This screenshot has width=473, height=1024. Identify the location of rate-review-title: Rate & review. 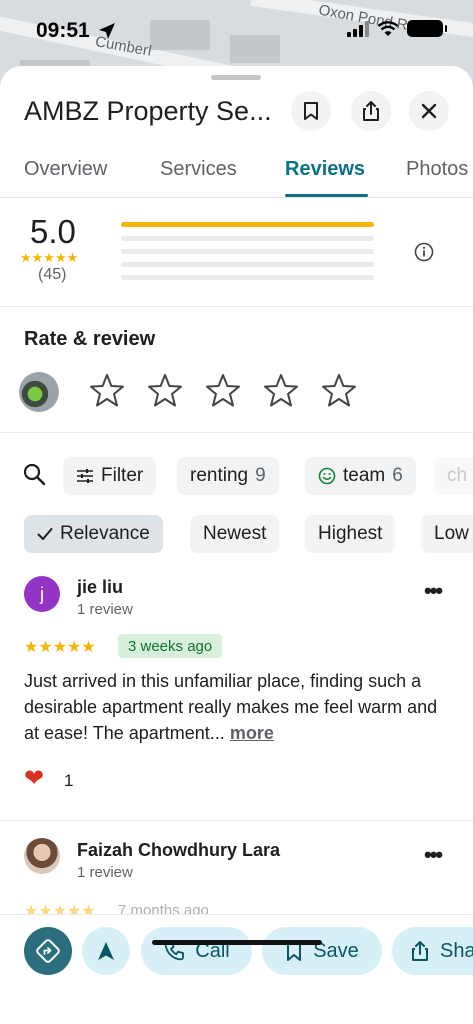
(90, 339).